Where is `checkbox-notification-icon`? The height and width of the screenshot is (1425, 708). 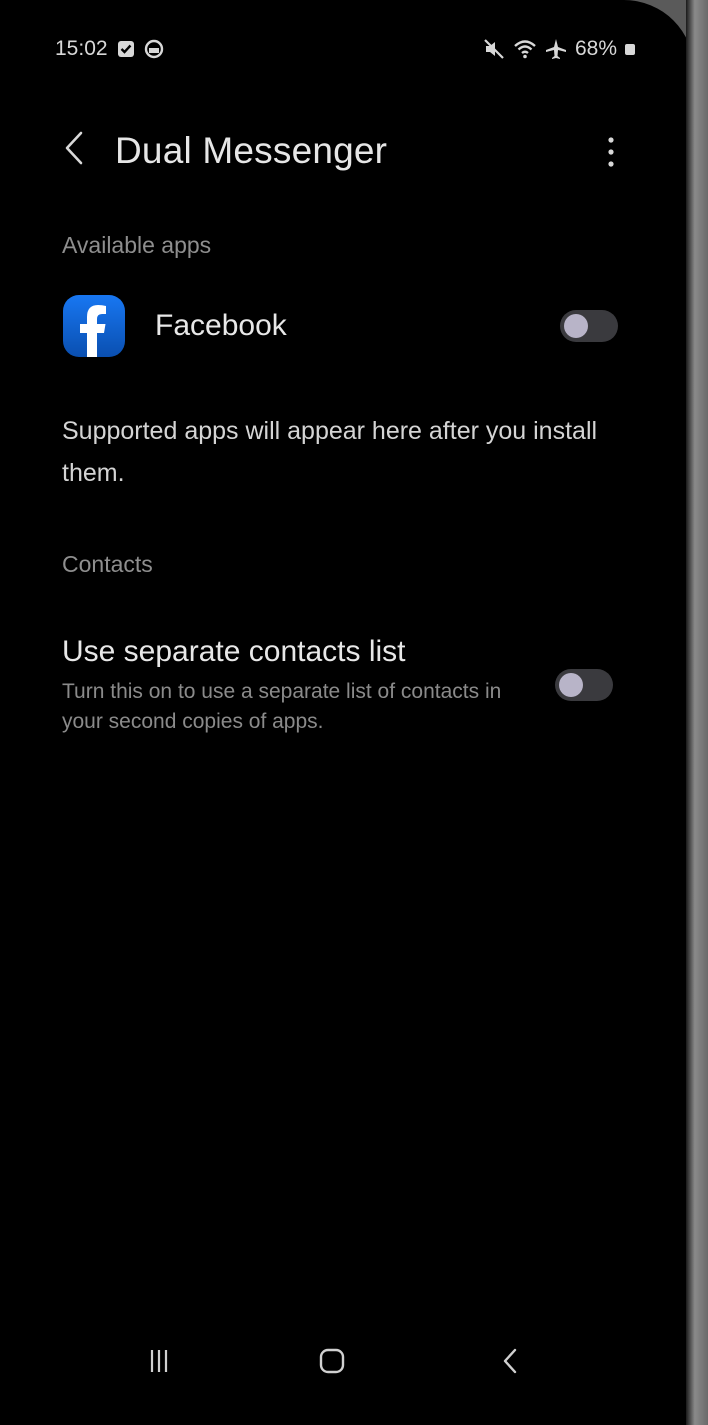
checkbox-notification-icon is located at coordinates (126, 49).